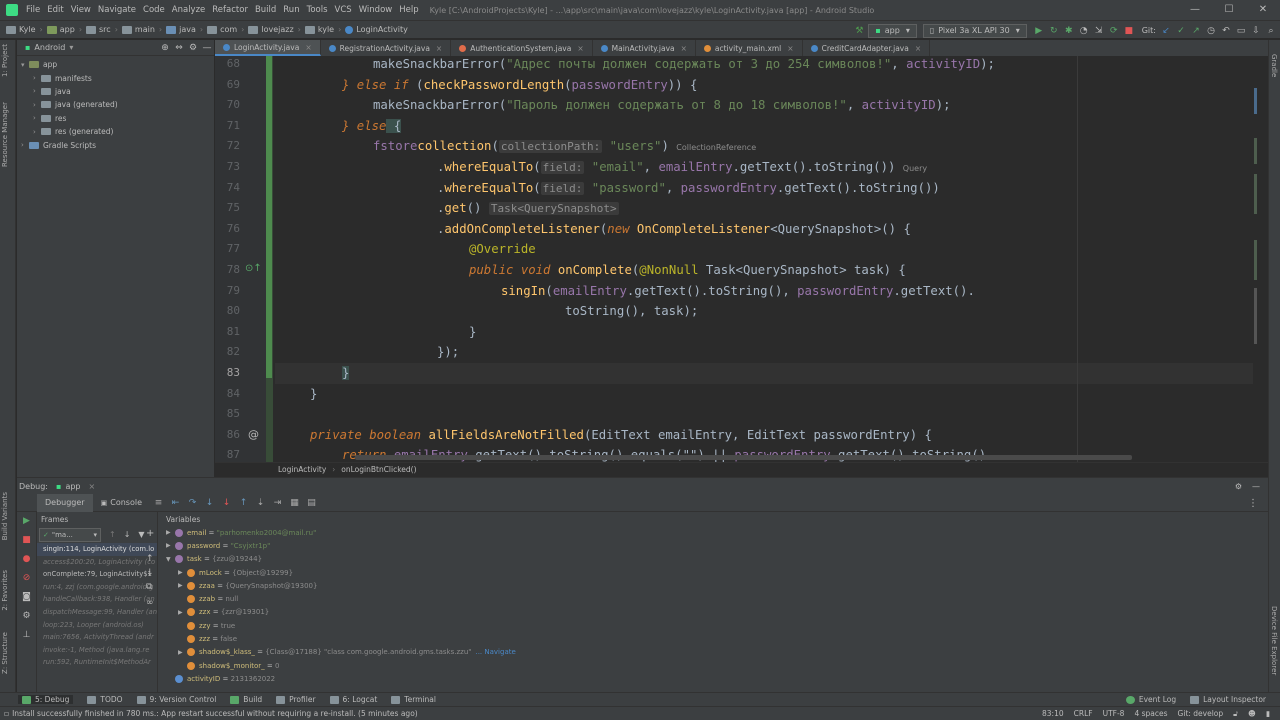 The image size is (1280, 720). I want to click on locate-icon: ⊕, so click(165, 48).